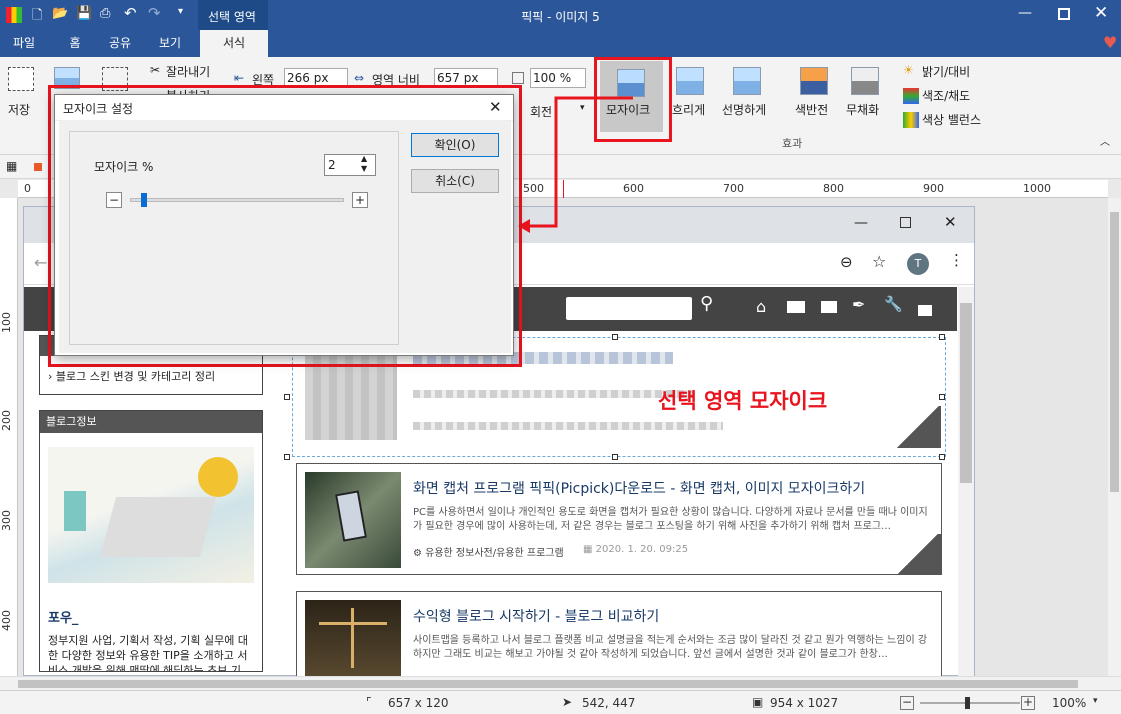  I want to click on sidebar-link: › 블로그 스킨 변경 및 카테고리 정리, so click(132, 376).